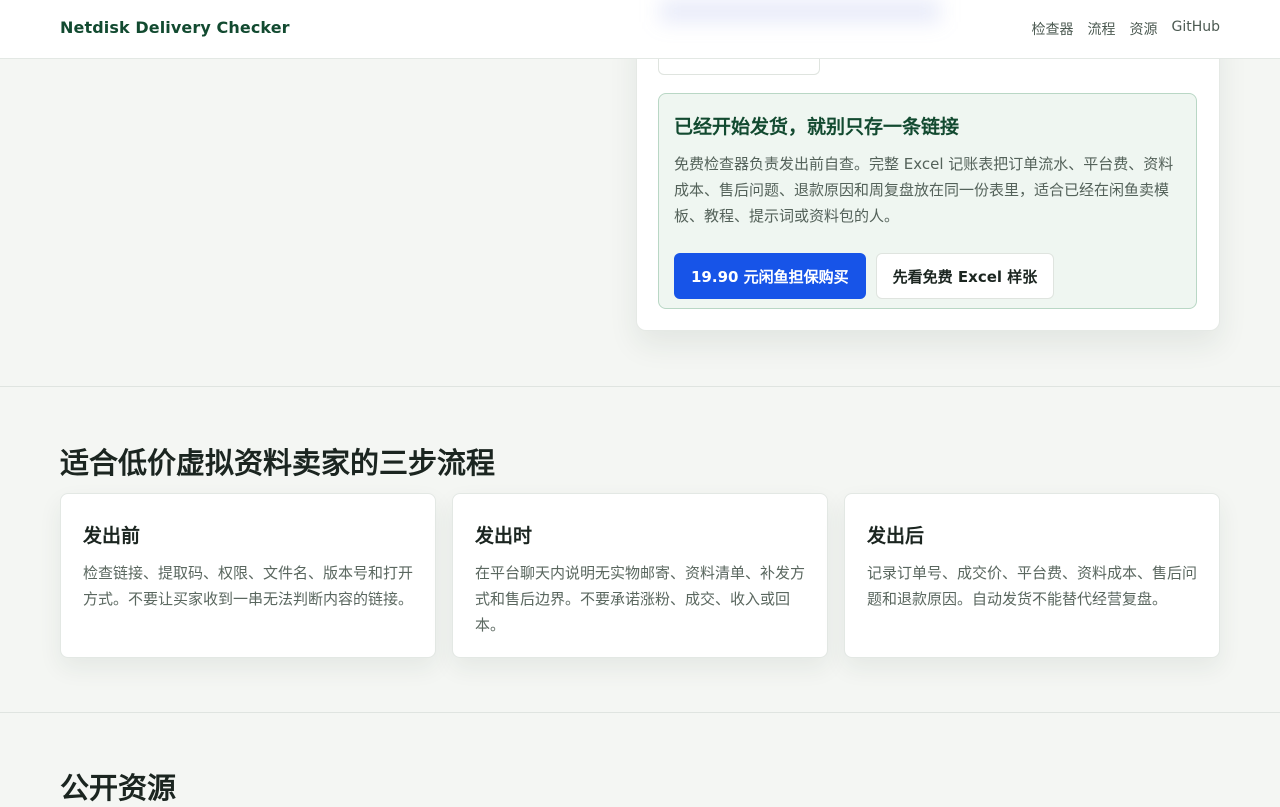 The height and width of the screenshot is (807, 1280). I want to click on resources-title: 公开资源, so click(118, 788).